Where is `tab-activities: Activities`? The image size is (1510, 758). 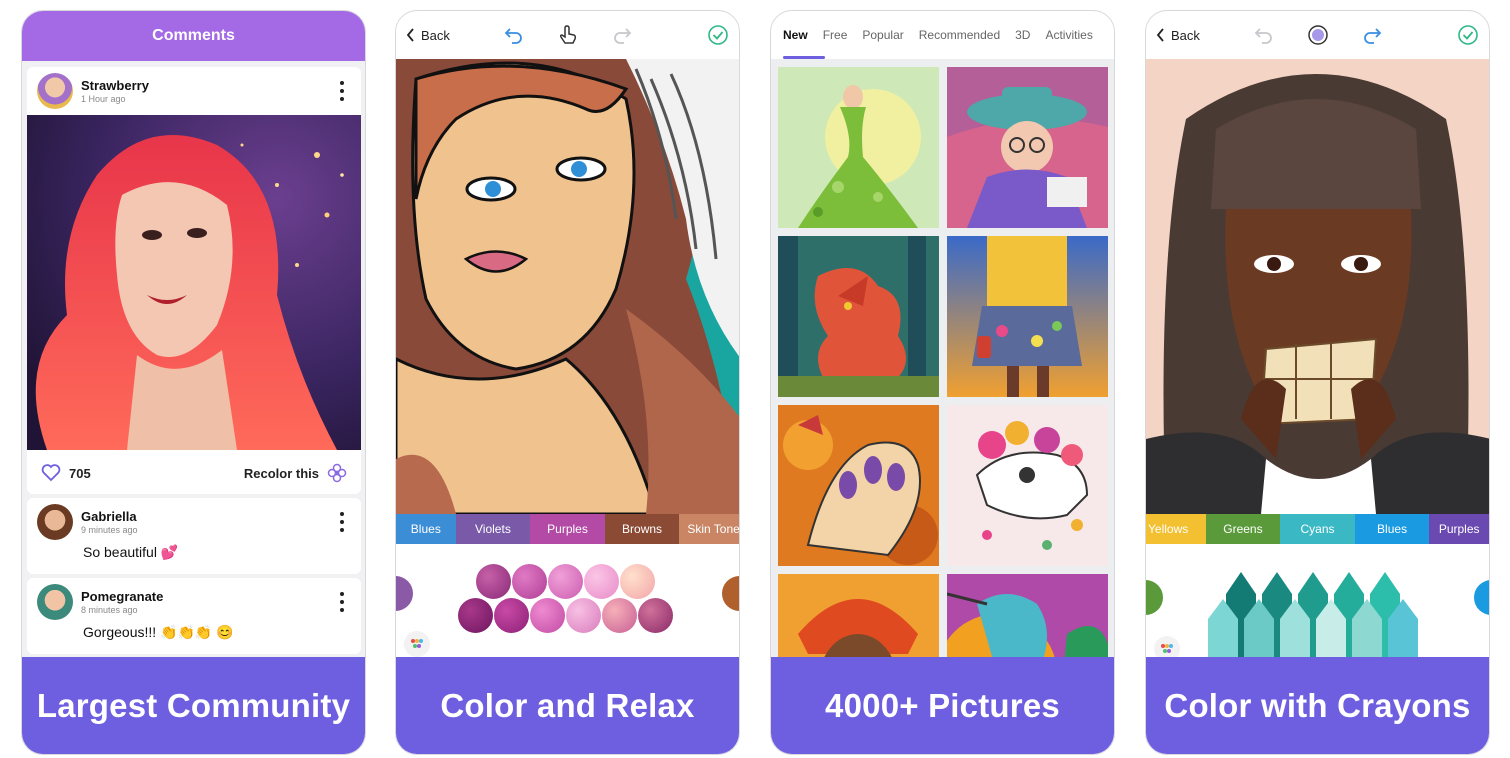 tab-activities: Activities is located at coordinates (1068, 35).